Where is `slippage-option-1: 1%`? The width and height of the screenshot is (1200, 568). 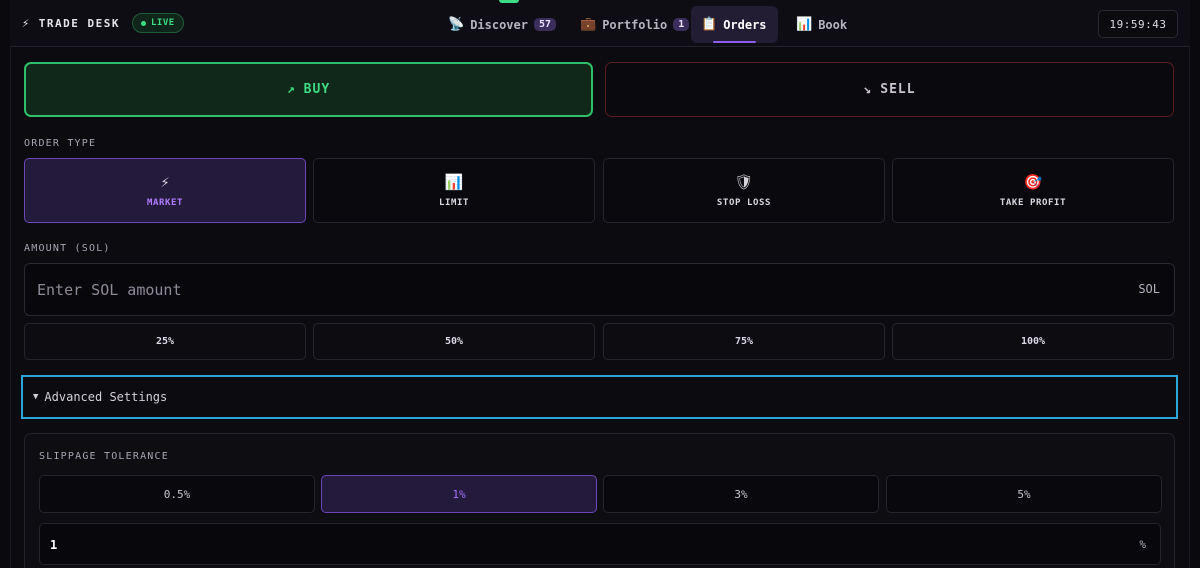
slippage-option-1: 1% is located at coordinates (459, 494).